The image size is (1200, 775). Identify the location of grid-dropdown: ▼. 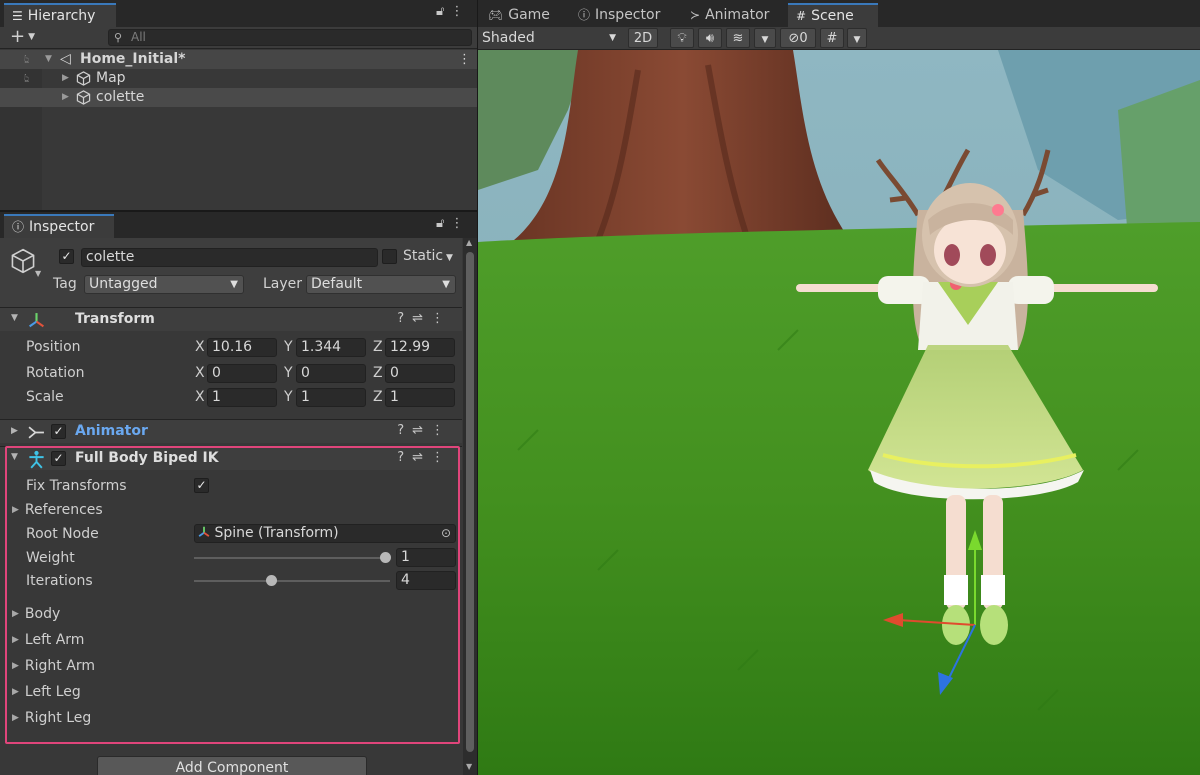
(857, 38).